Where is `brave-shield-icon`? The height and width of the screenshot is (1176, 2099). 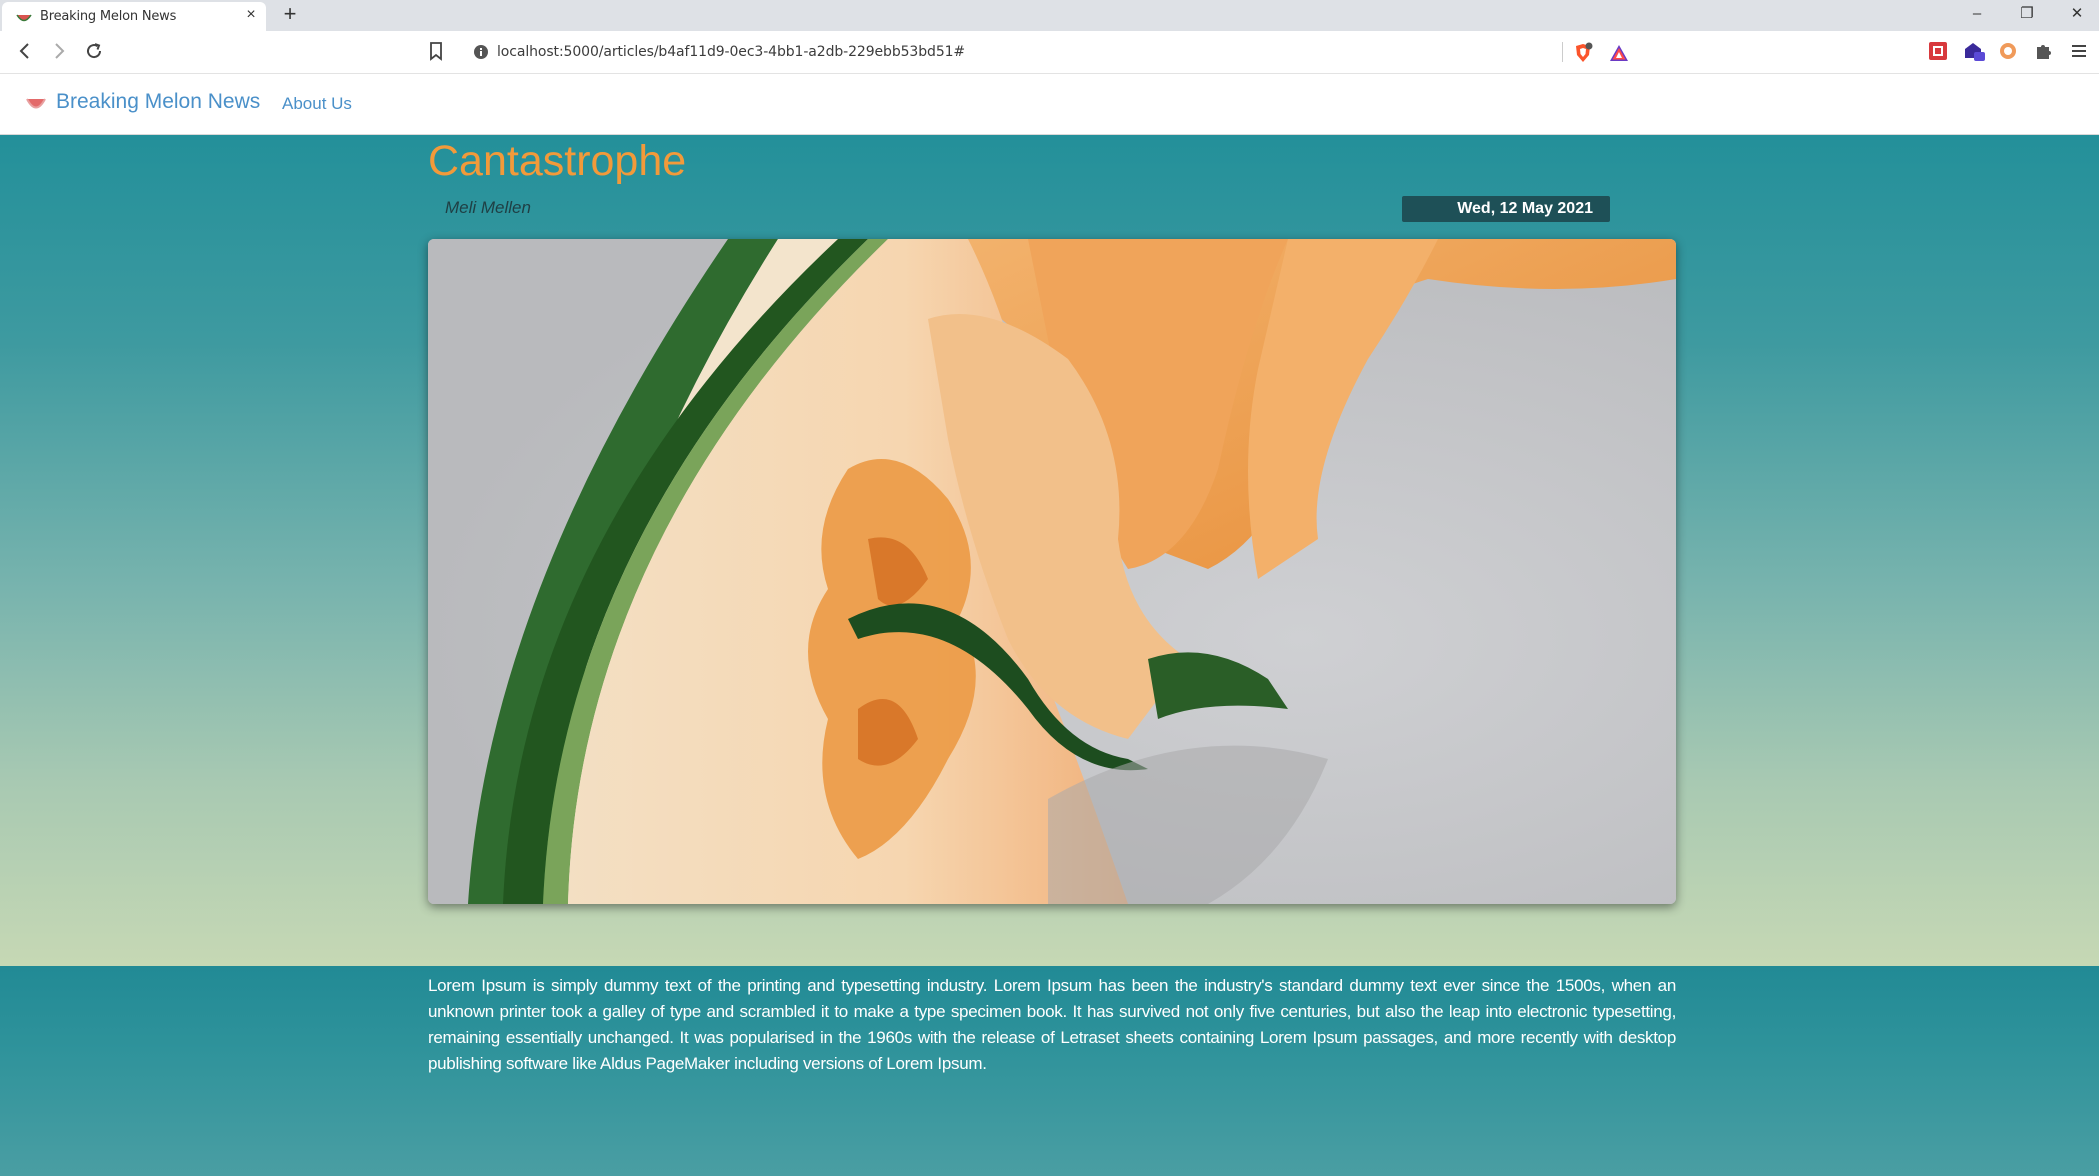
brave-shield-icon is located at coordinates (1583, 53).